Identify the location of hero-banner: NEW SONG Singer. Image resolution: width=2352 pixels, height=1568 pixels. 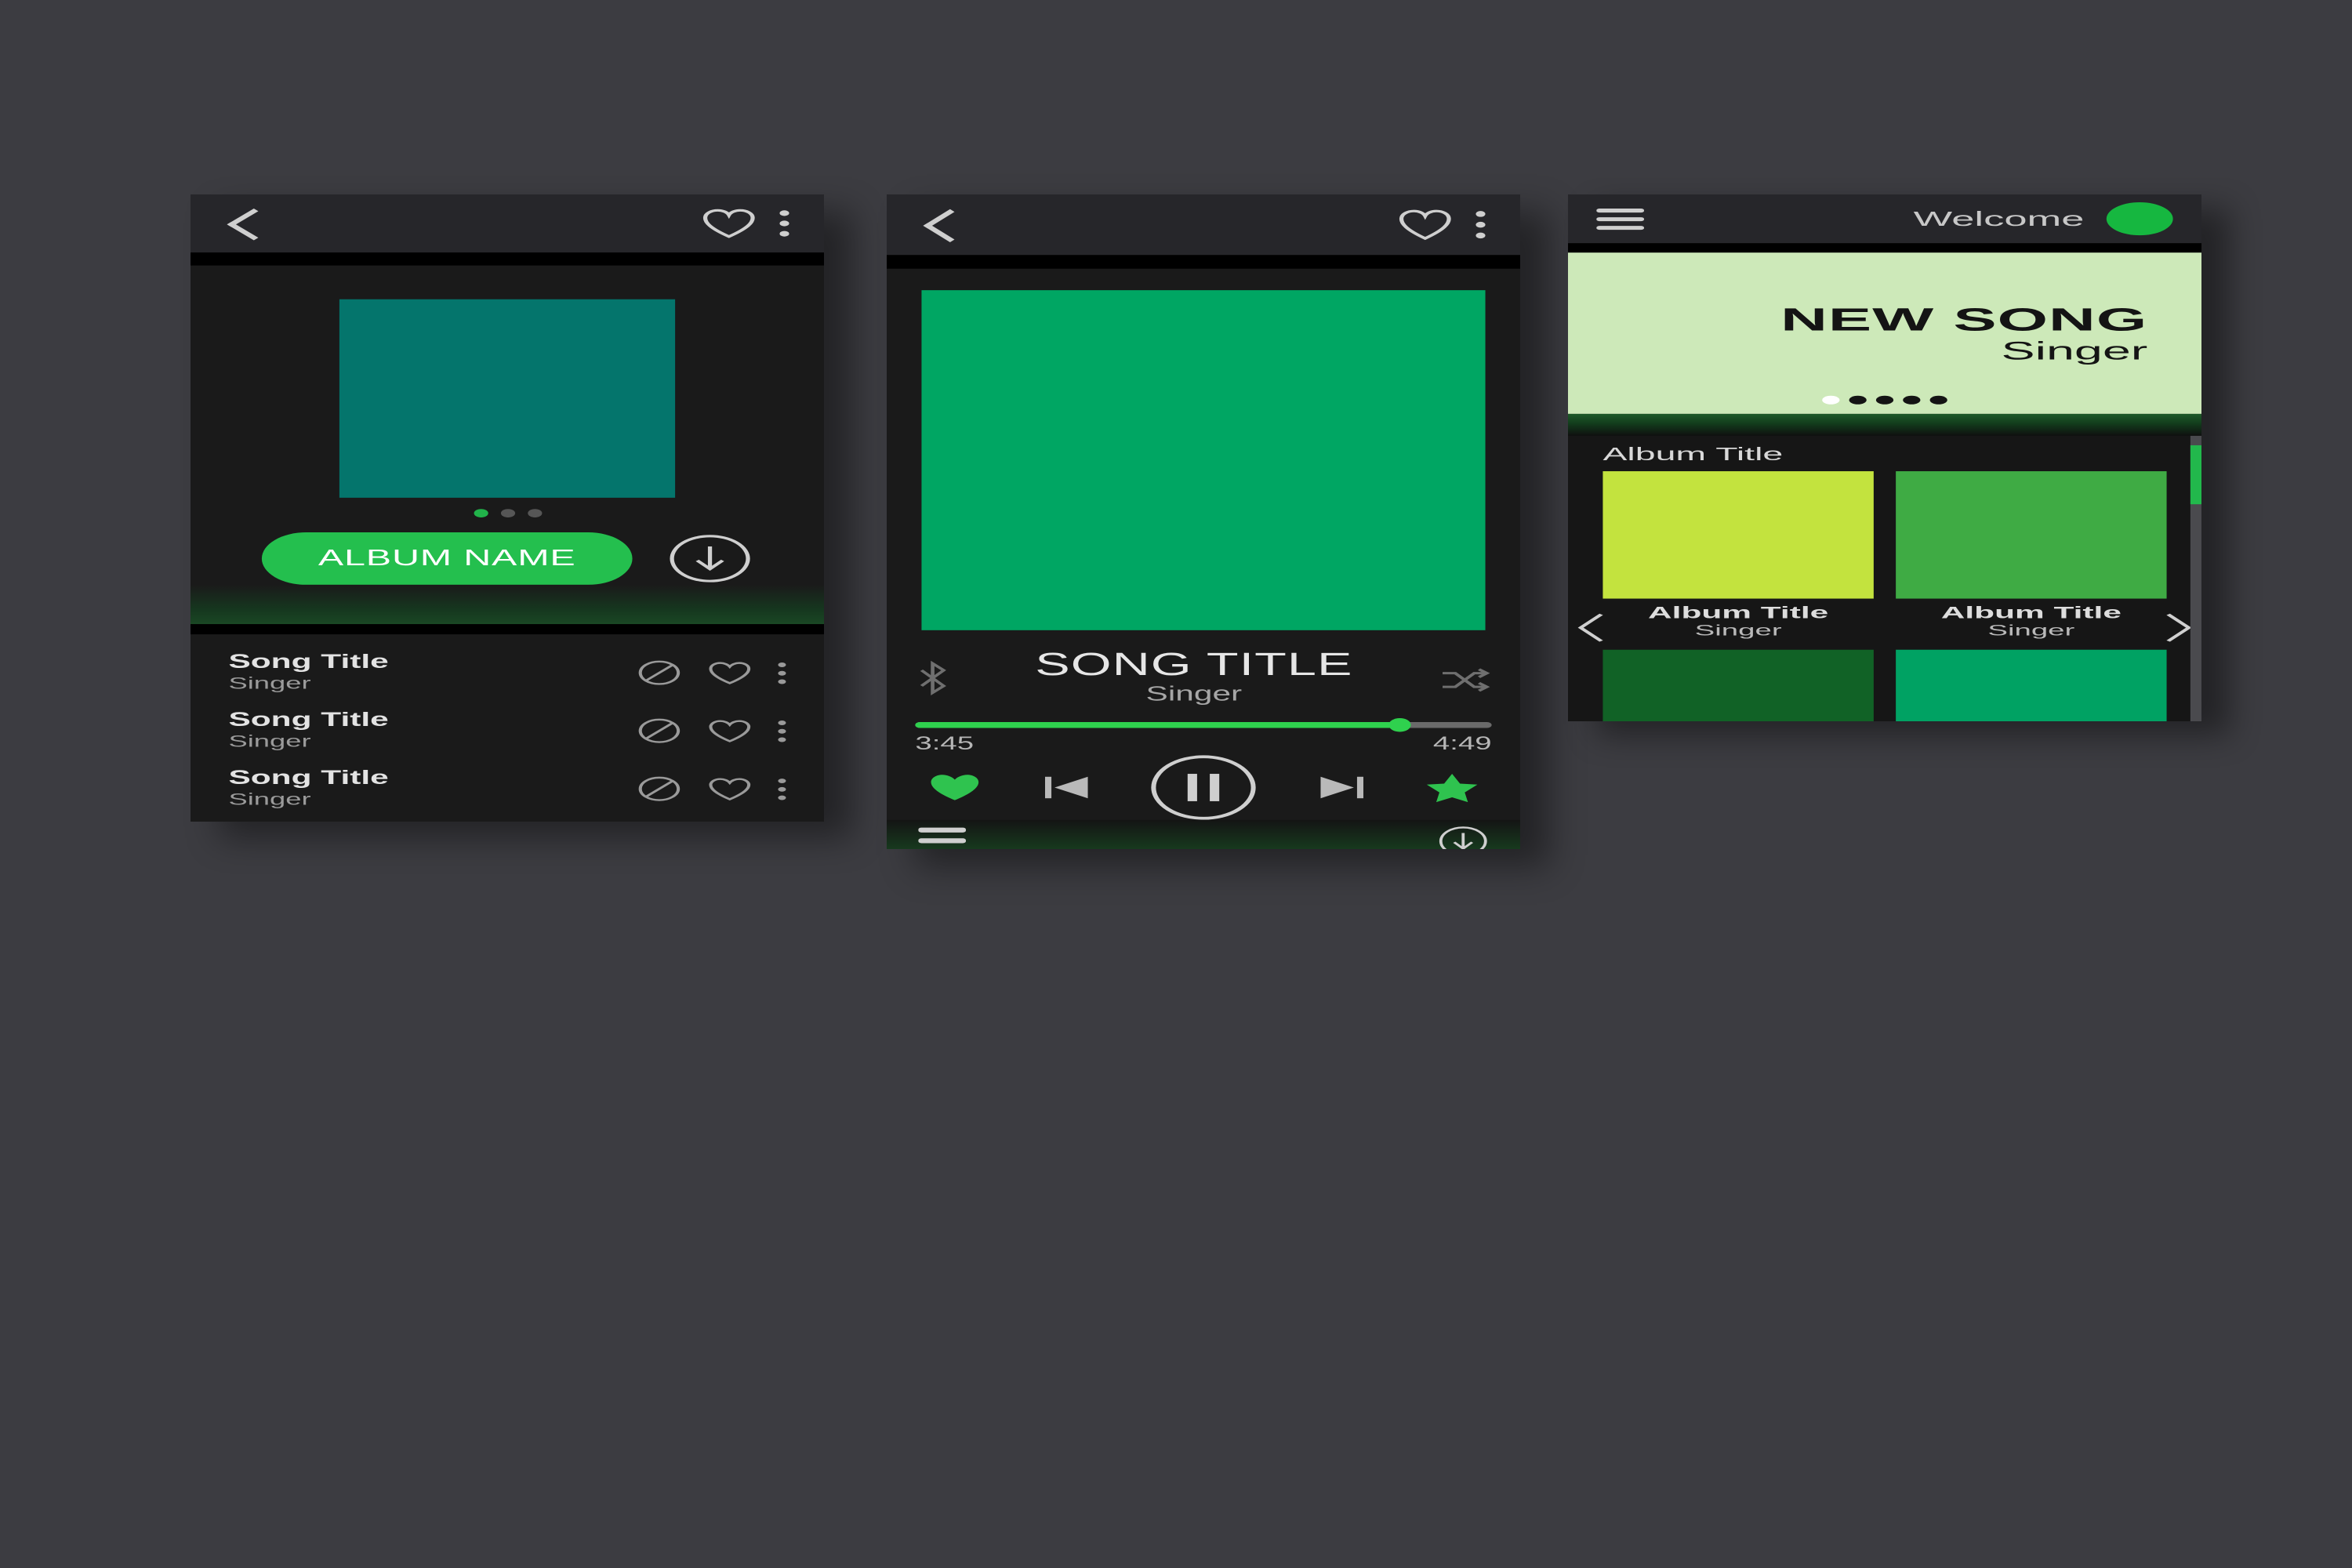
(1884, 333).